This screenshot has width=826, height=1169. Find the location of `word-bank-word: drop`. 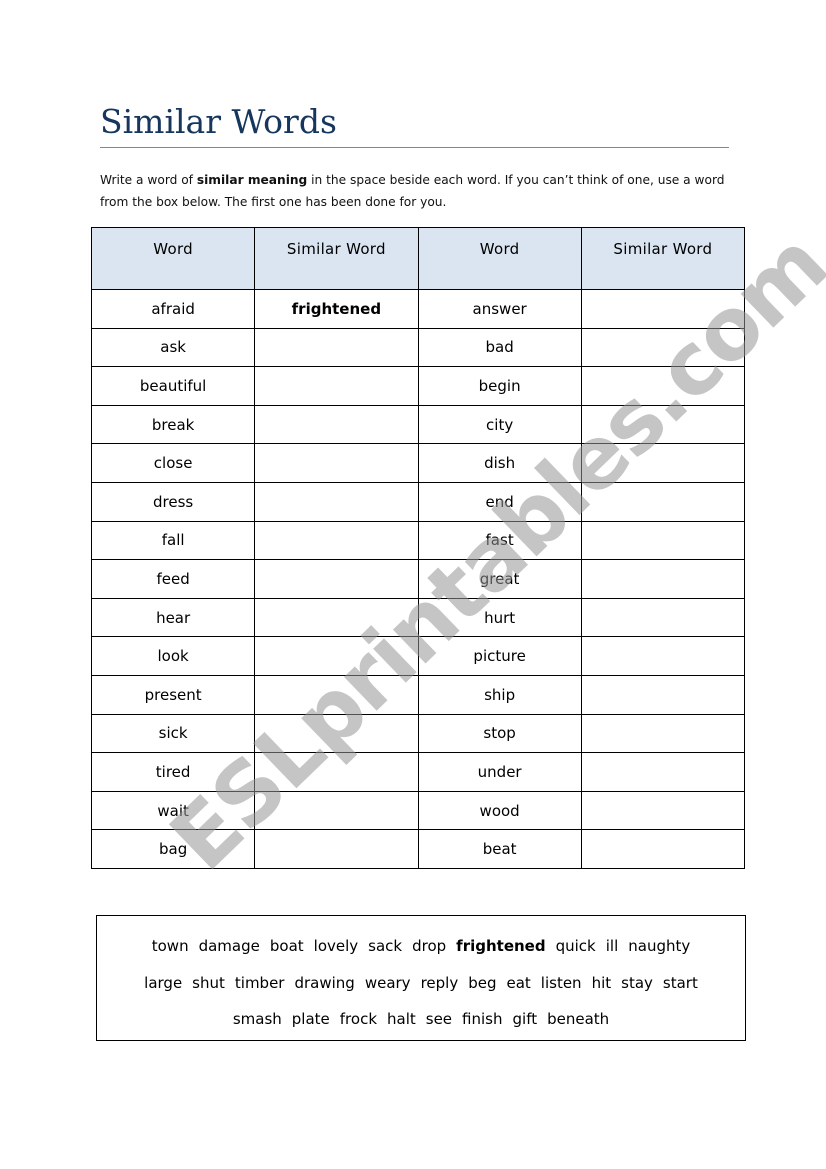

word-bank-word: drop is located at coordinates (429, 946).